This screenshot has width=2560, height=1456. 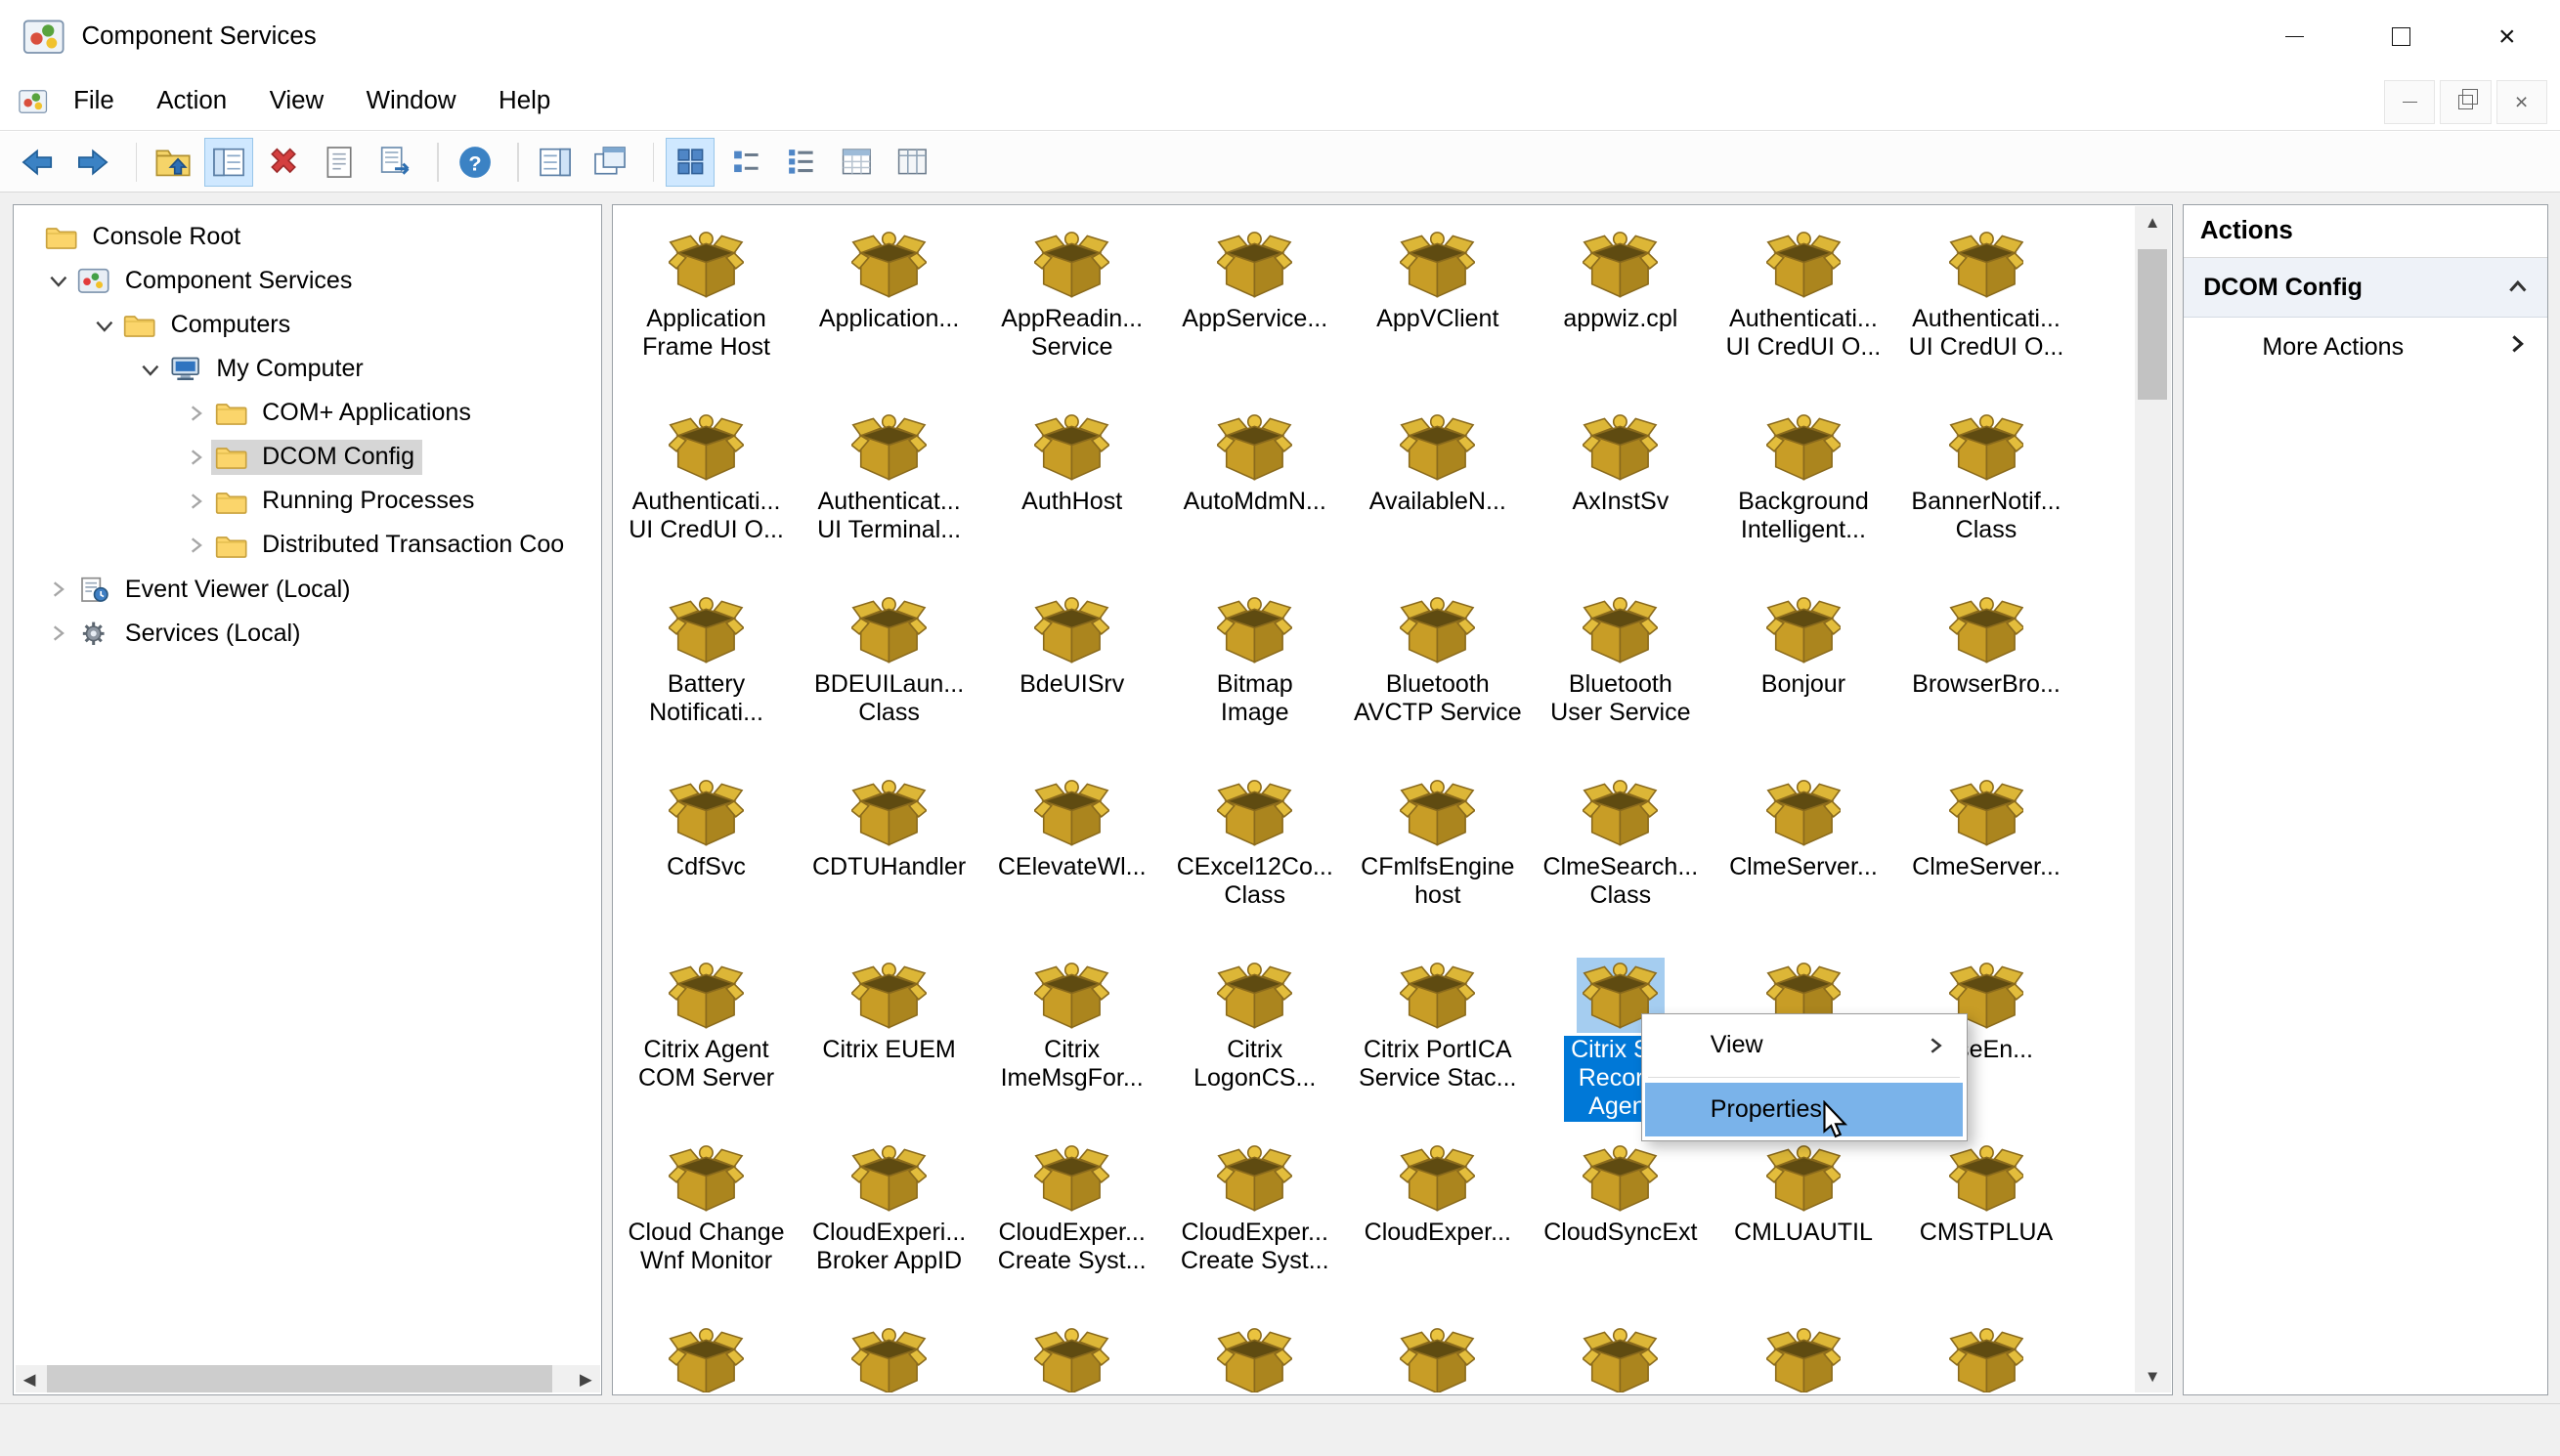 What do you see at coordinates (308, 545) in the screenshot?
I see `tree-item-distributed-transaction-coo: Distributed Transaction Coo` at bounding box center [308, 545].